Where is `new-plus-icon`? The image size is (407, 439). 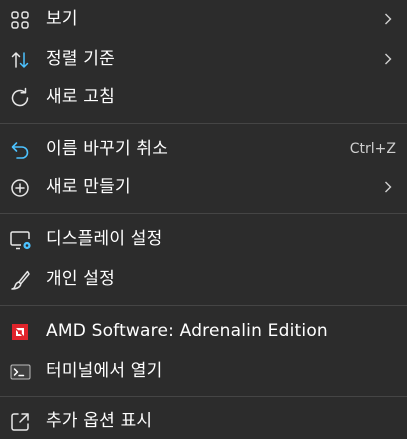
new-plus-icon is located at coordinates (21, 188).